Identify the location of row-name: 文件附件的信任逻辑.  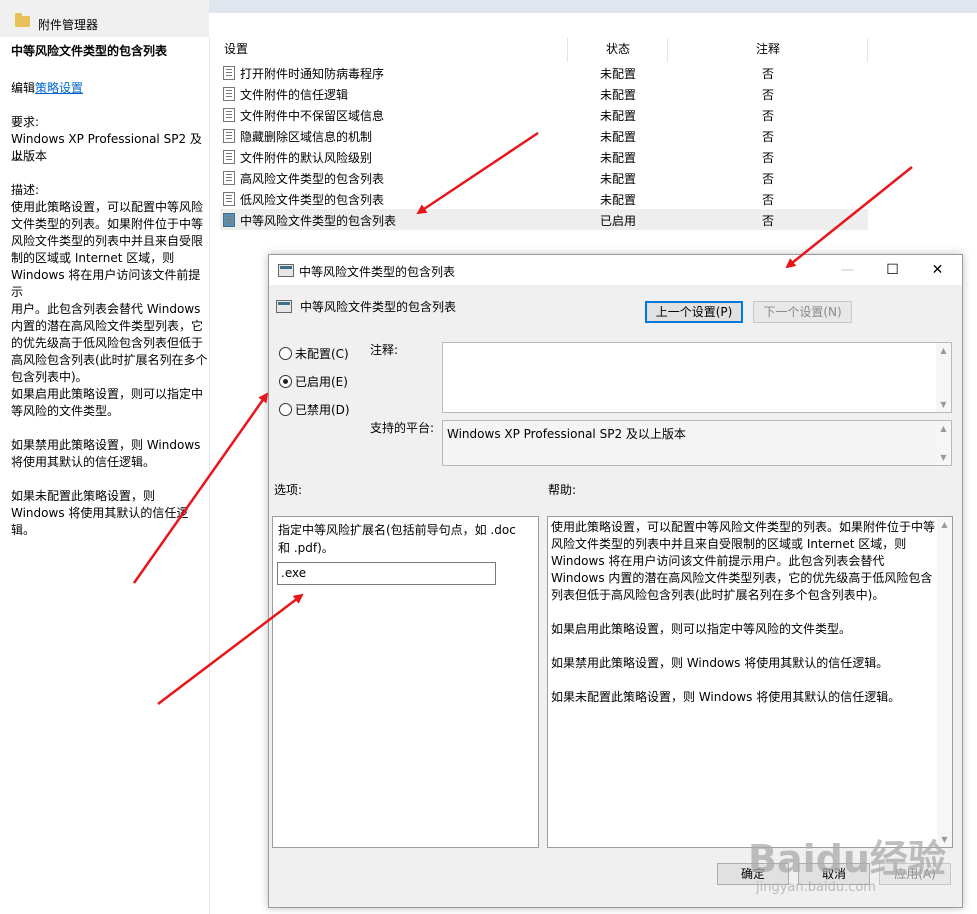
(294, 95).